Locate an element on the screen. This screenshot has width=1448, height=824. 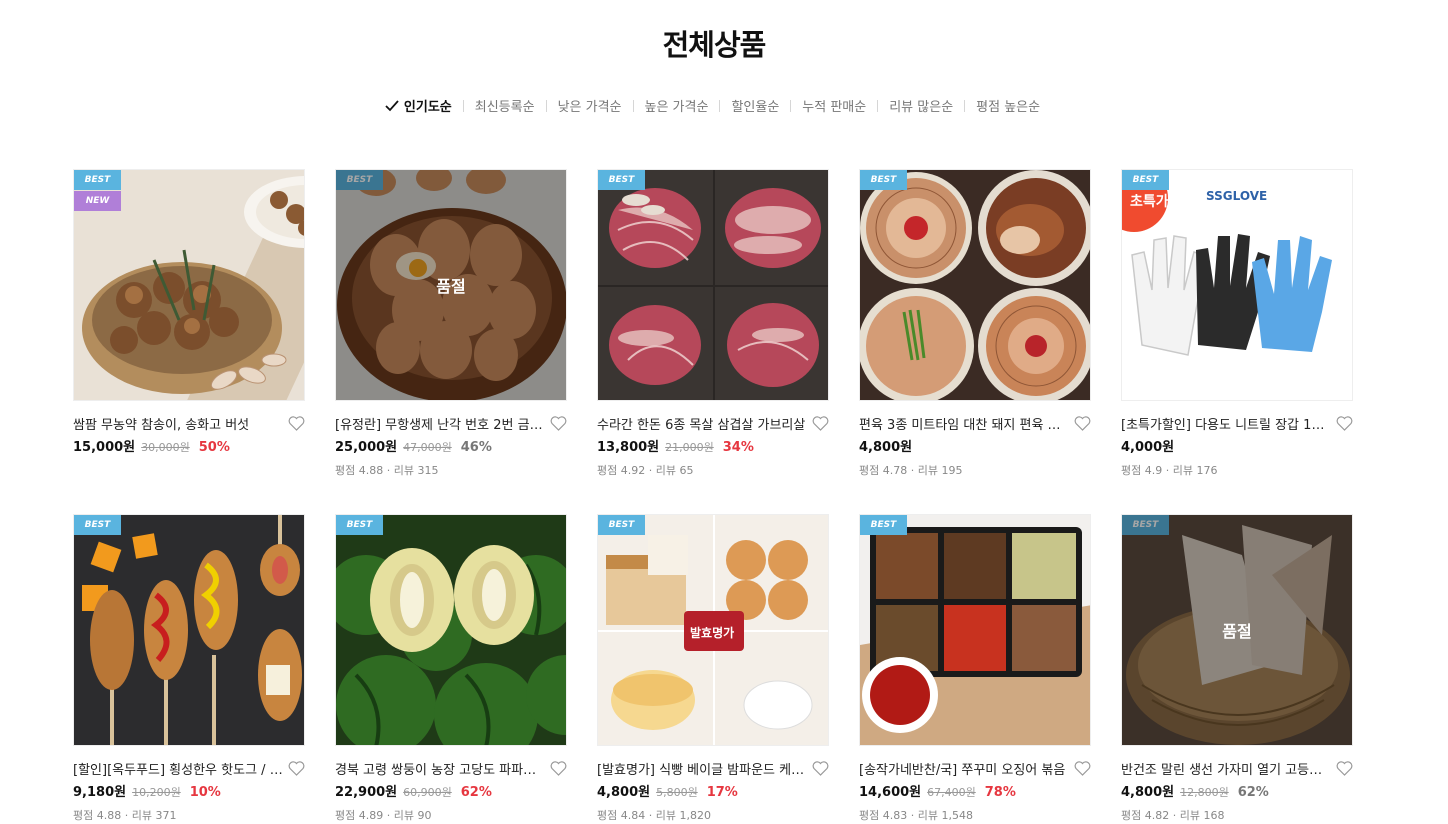
rating-review: 평점 4.9 · 리뷰 176 is located at coordinates (1169, 470).